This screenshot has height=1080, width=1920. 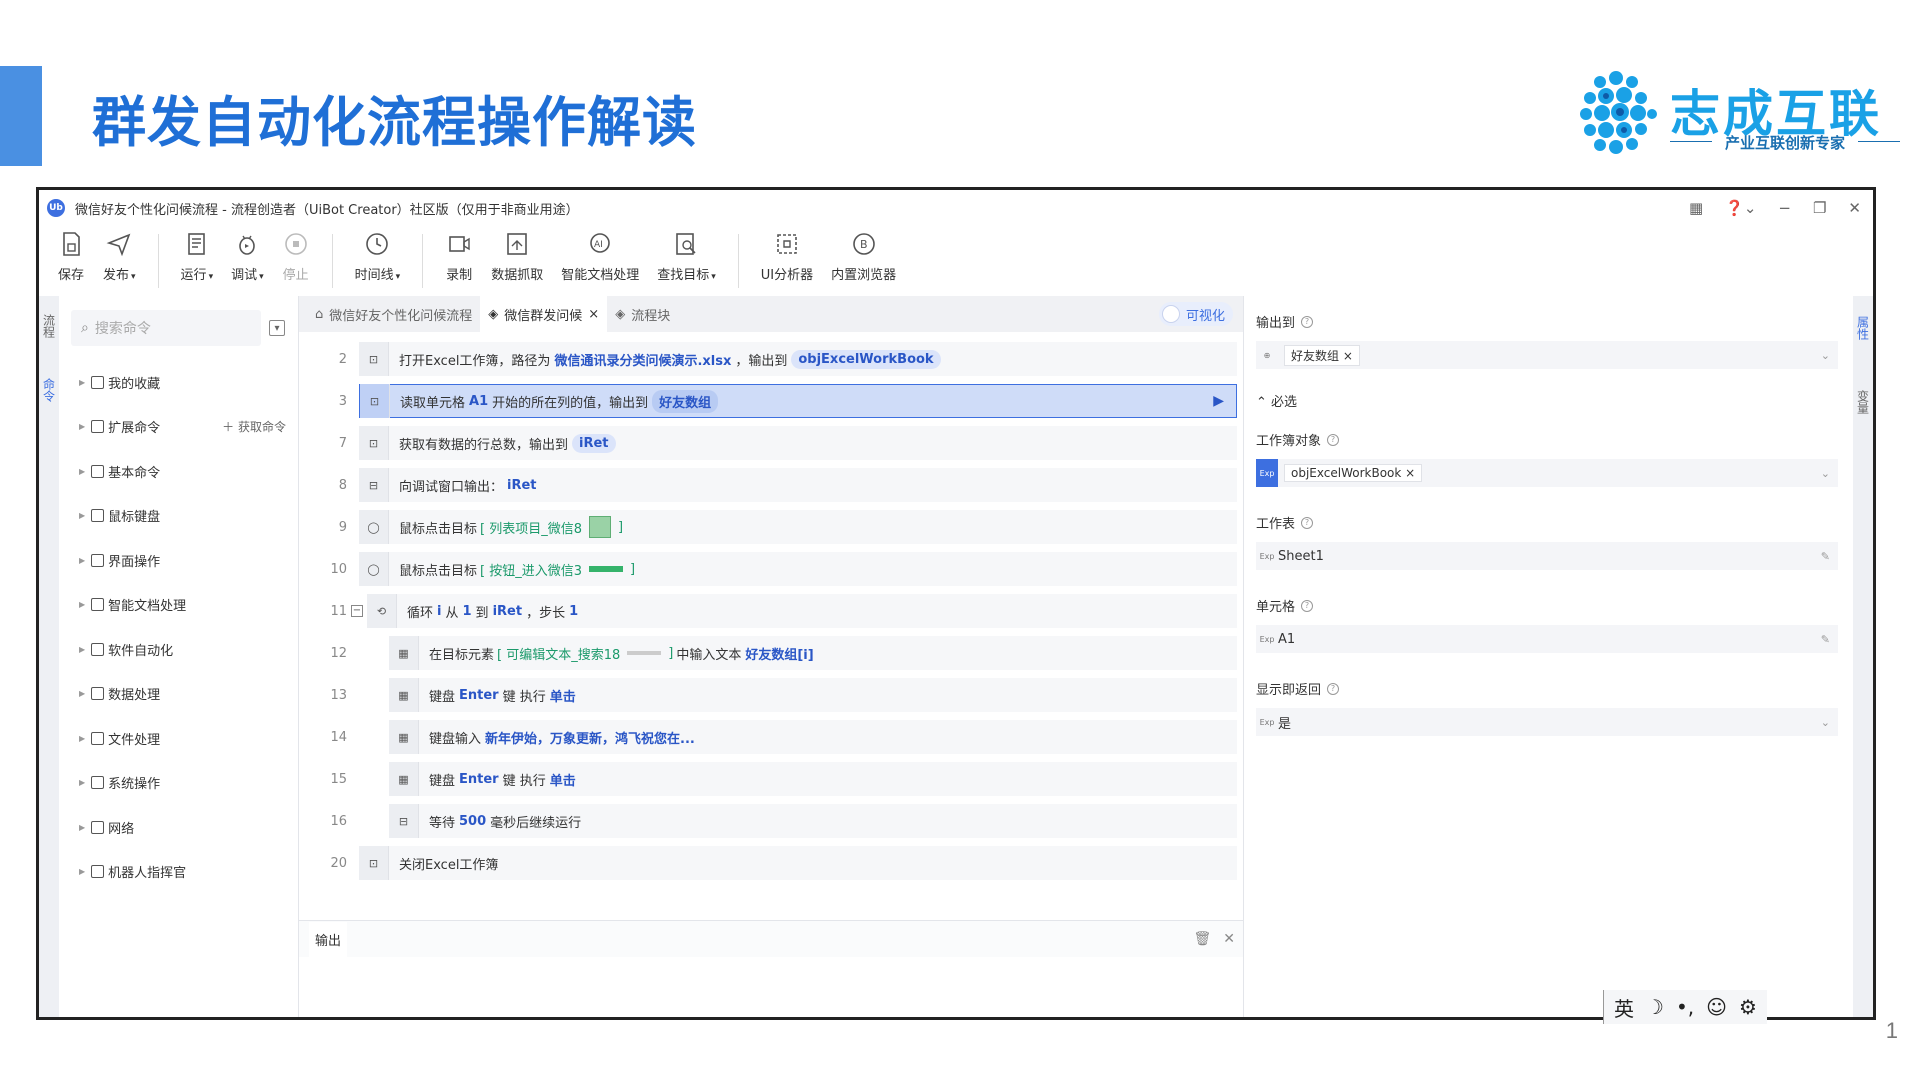 I want to click on category-network: ▶ 网络, so click(x=178, y=827).